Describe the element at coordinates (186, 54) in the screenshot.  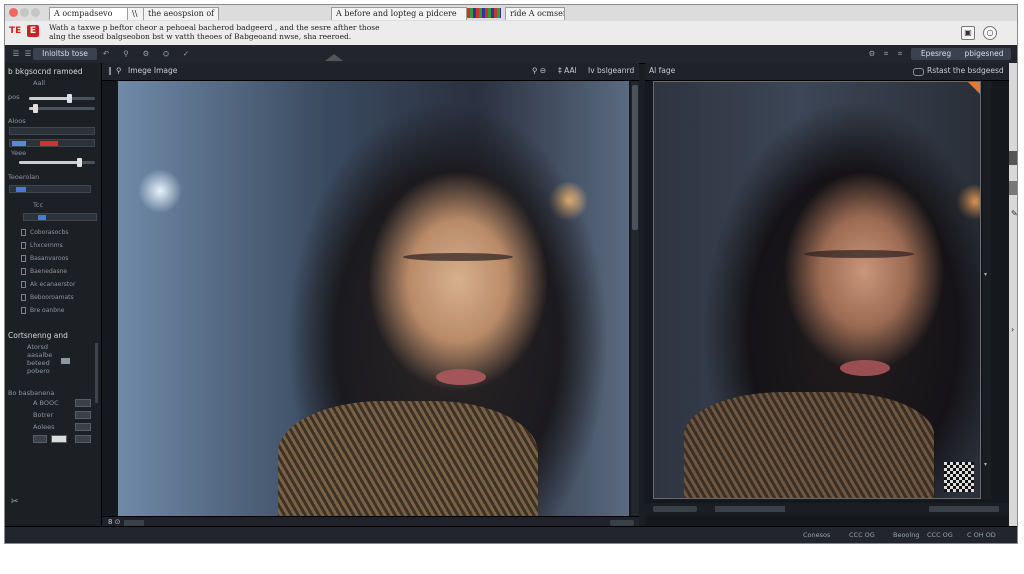
I see `check-icon: ✓` at that location.